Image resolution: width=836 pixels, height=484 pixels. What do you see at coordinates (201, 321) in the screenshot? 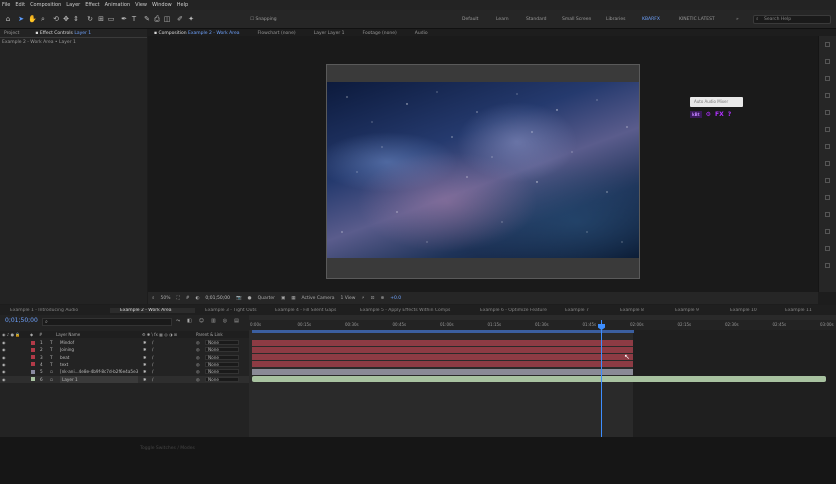
I see `shy-icon: ☺` at bounding box center [201, 321].